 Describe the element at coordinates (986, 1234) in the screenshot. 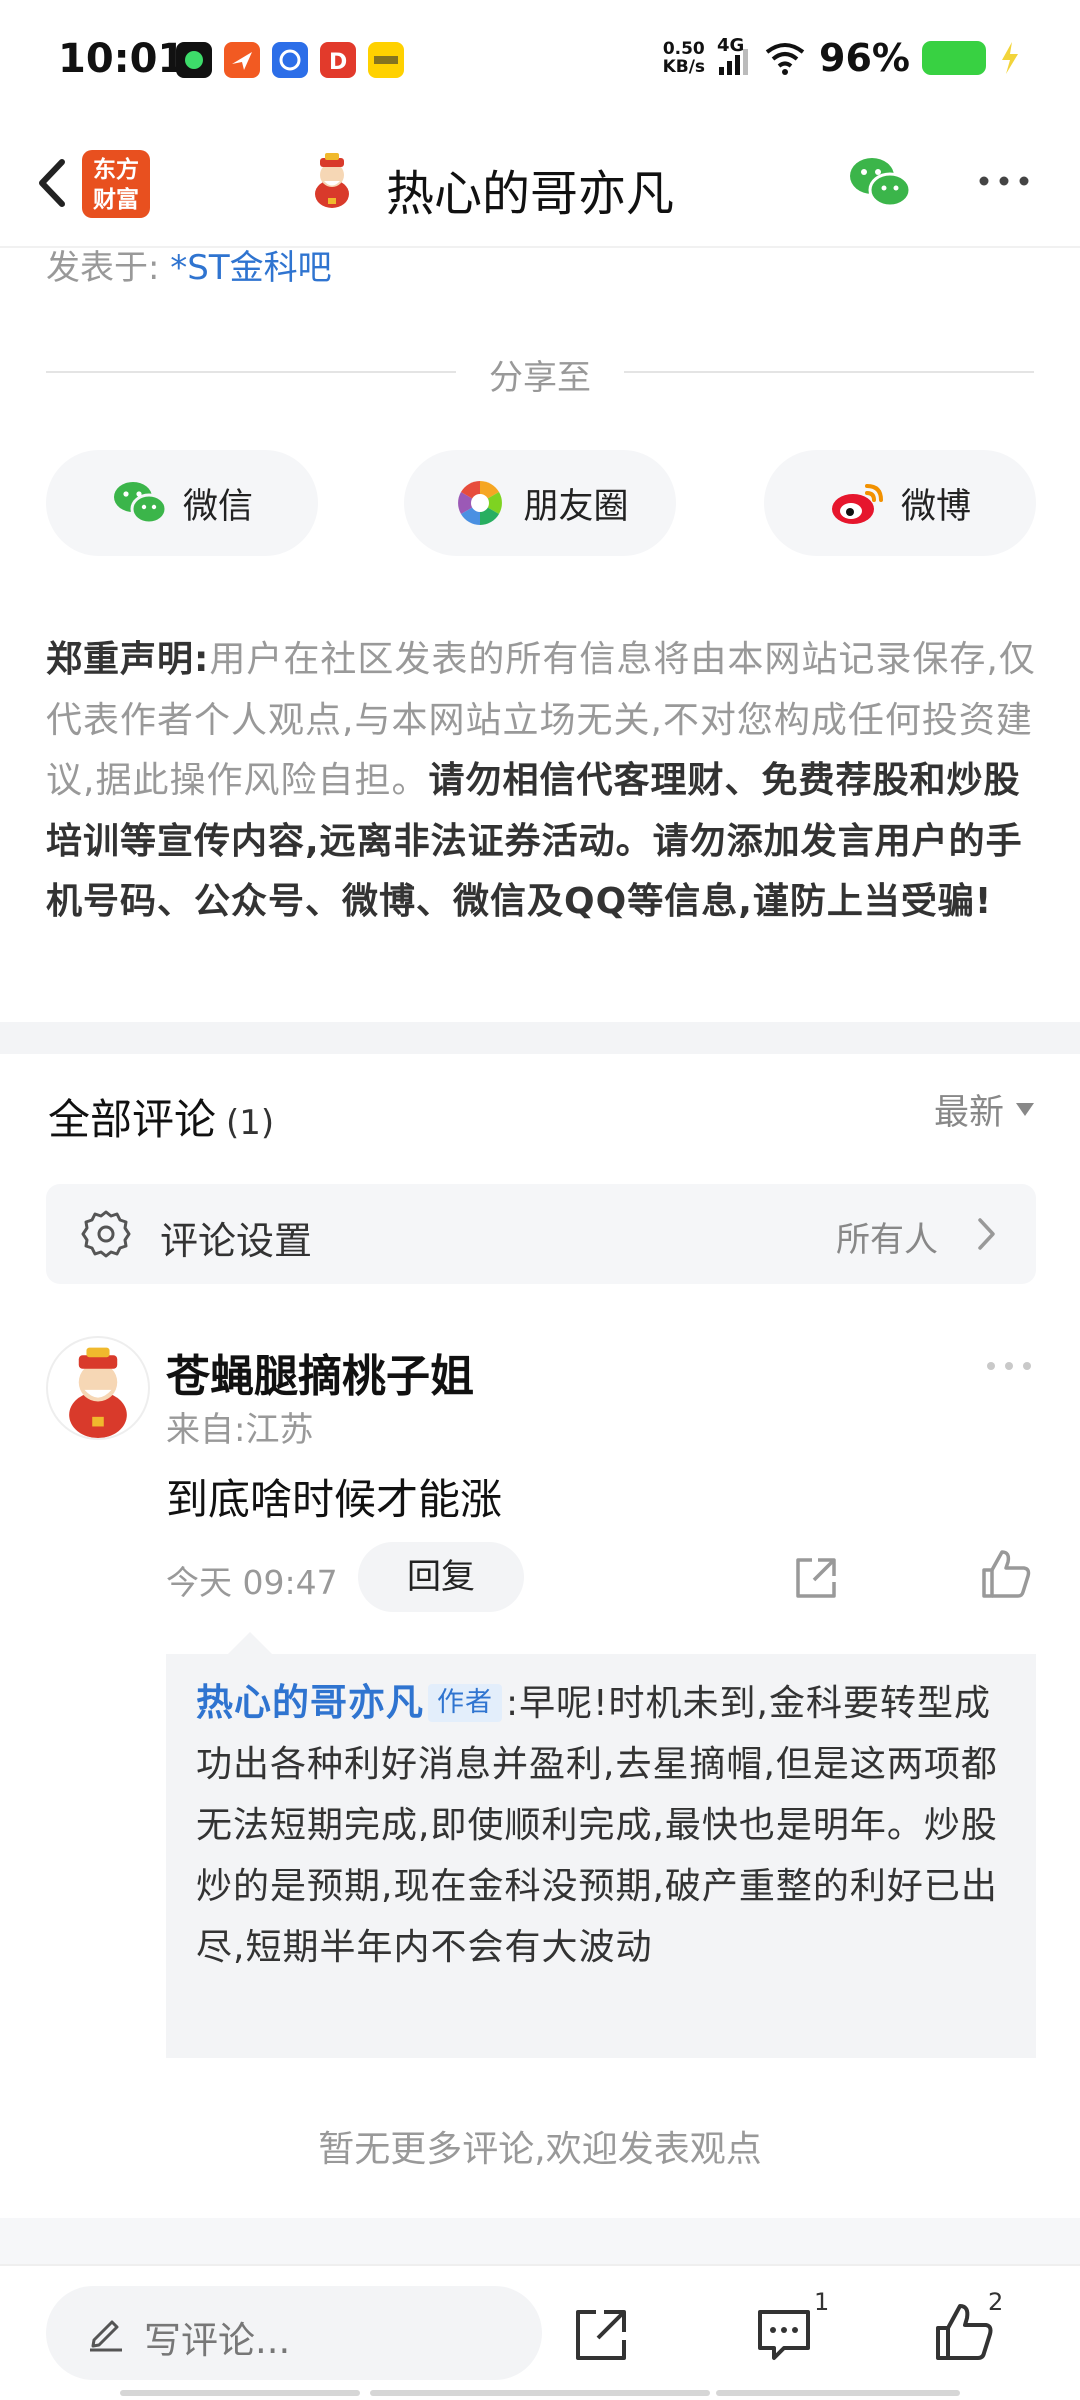

I see `chevron-right-icon` at that location.